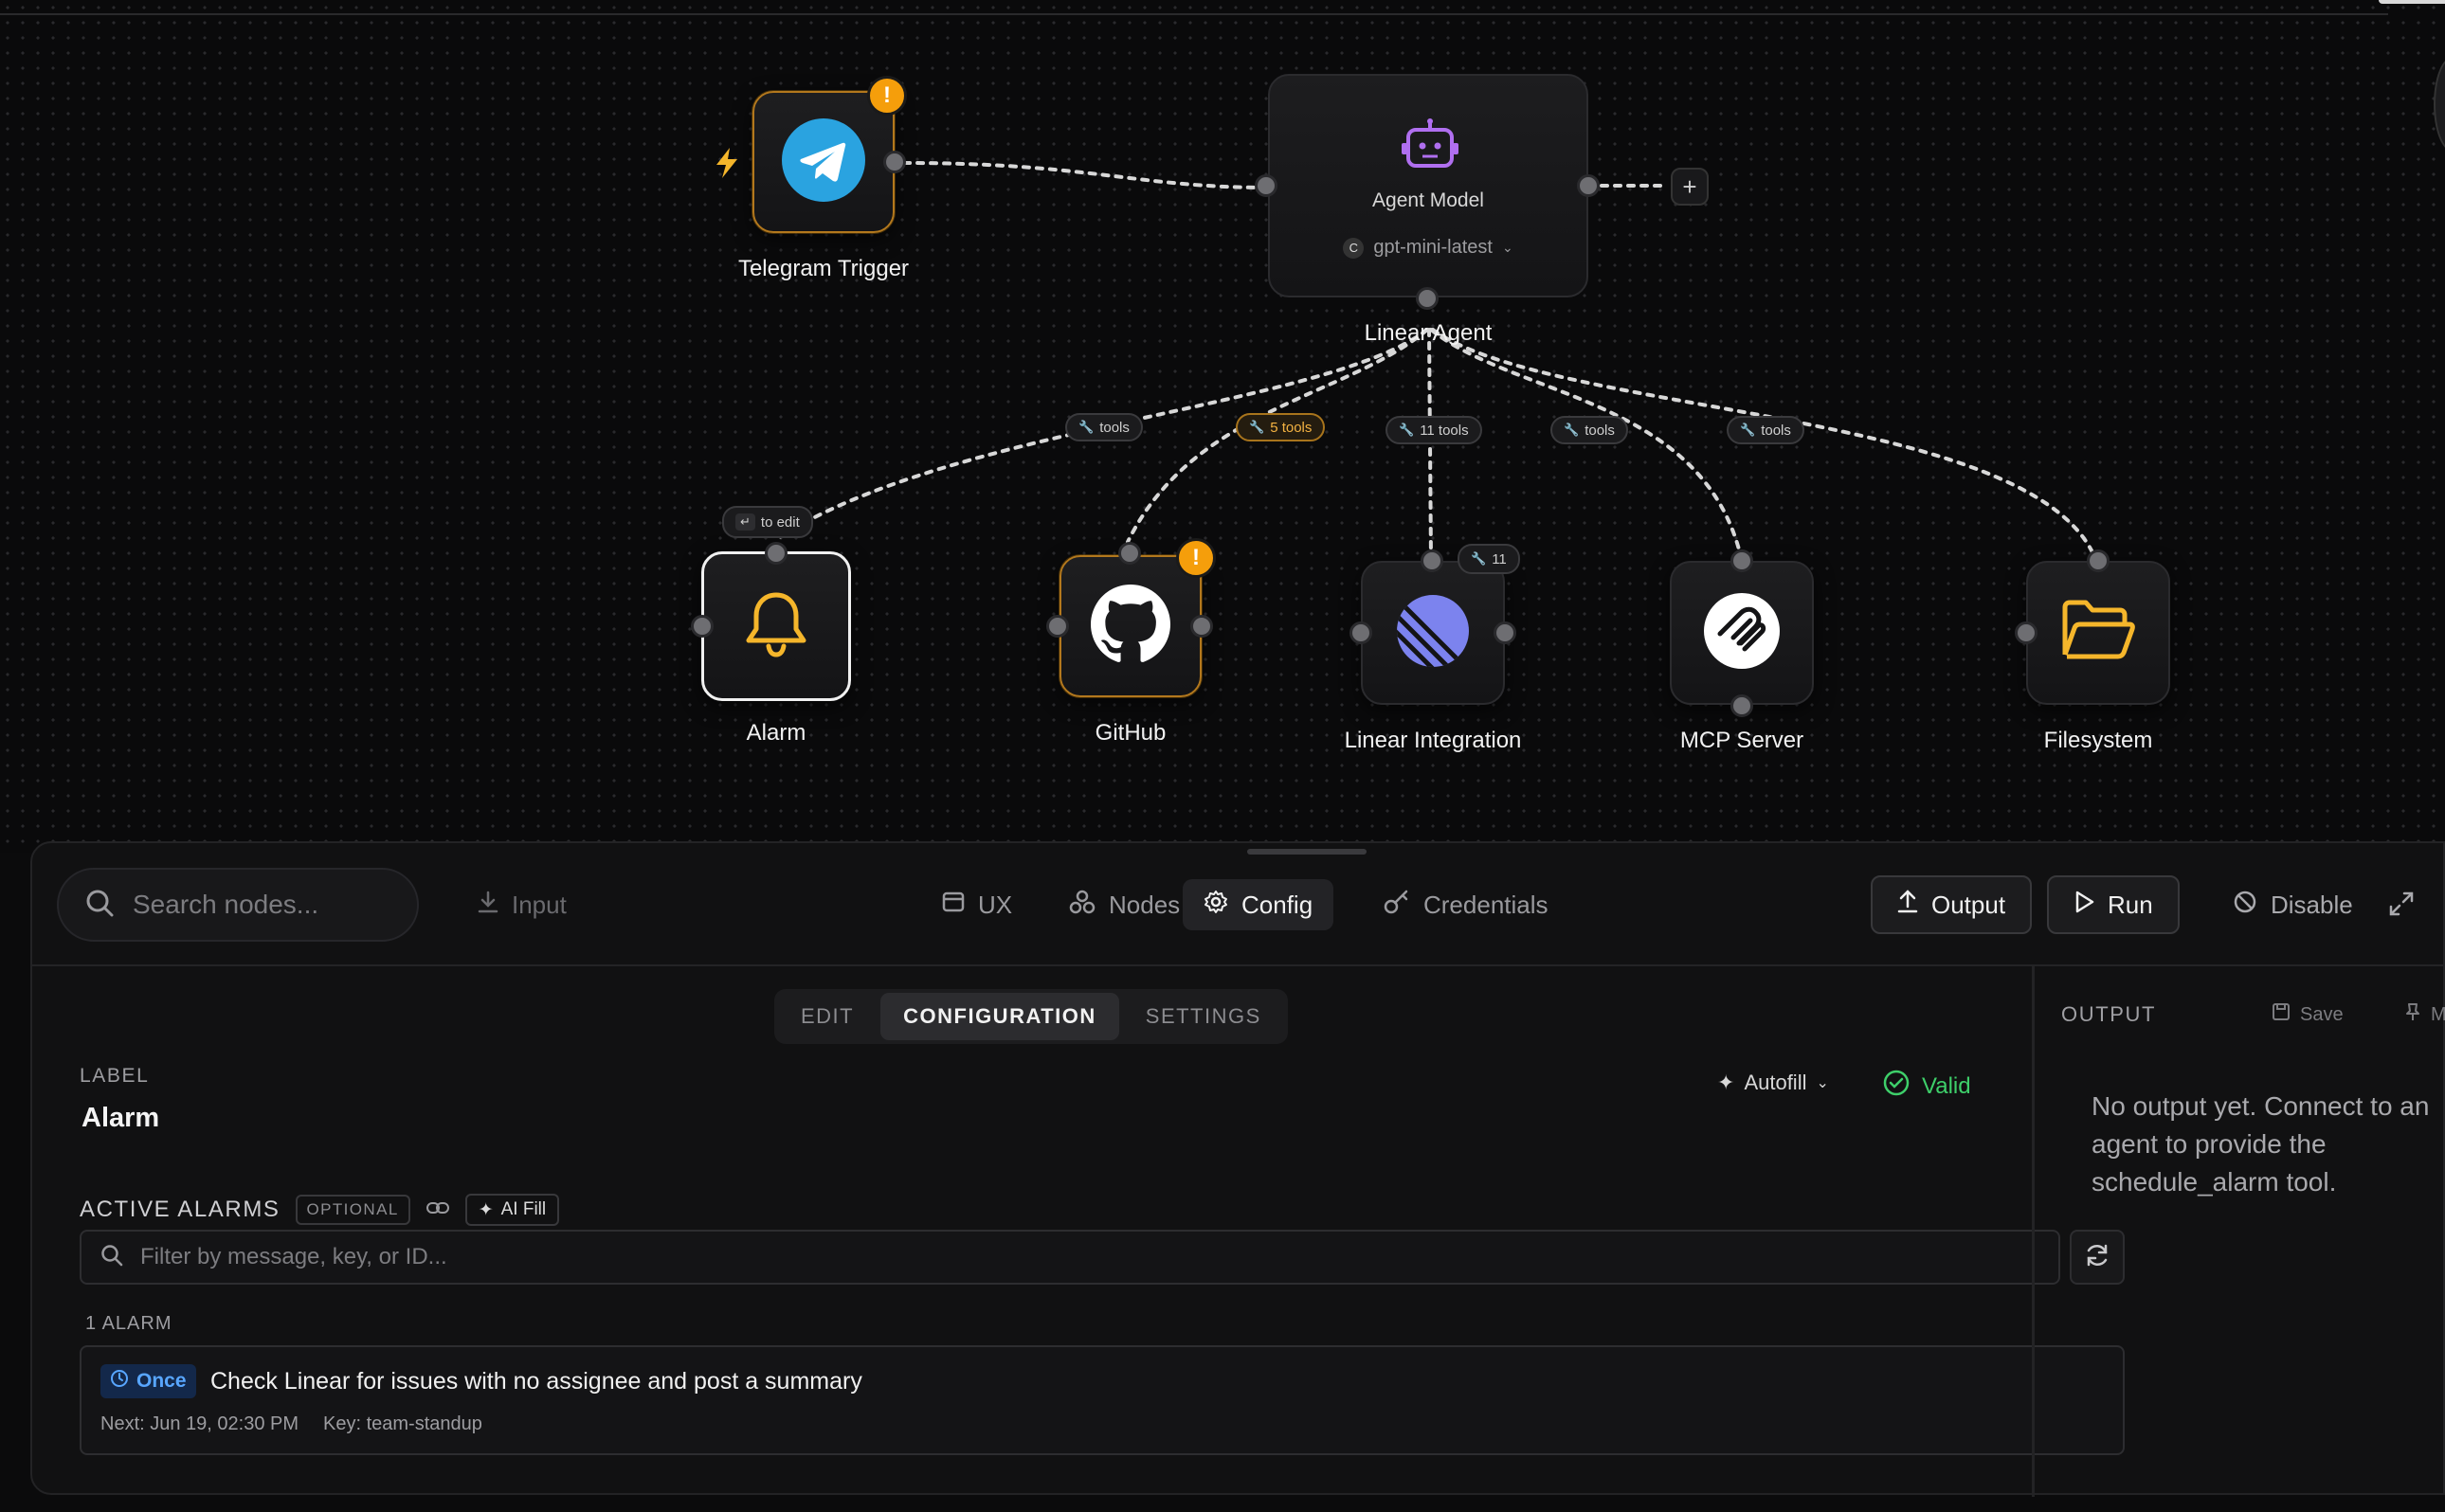 This screenshot has width=2445, height=1512. Describe the element at coordinates (702, 626) in the screenshot. I see `alarm-left-port` at that location.